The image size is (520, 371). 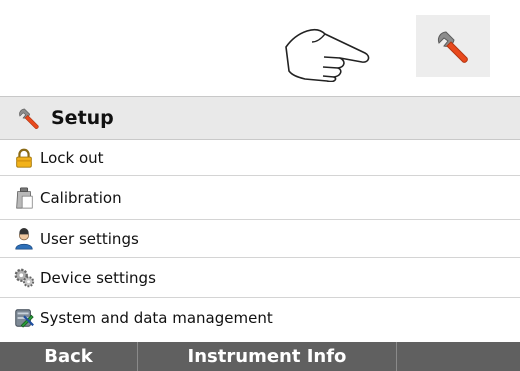 What do you see at coordinates (24, 158) in the screenshot?
I see `padlock-icon` at bounding box center [24, 158].